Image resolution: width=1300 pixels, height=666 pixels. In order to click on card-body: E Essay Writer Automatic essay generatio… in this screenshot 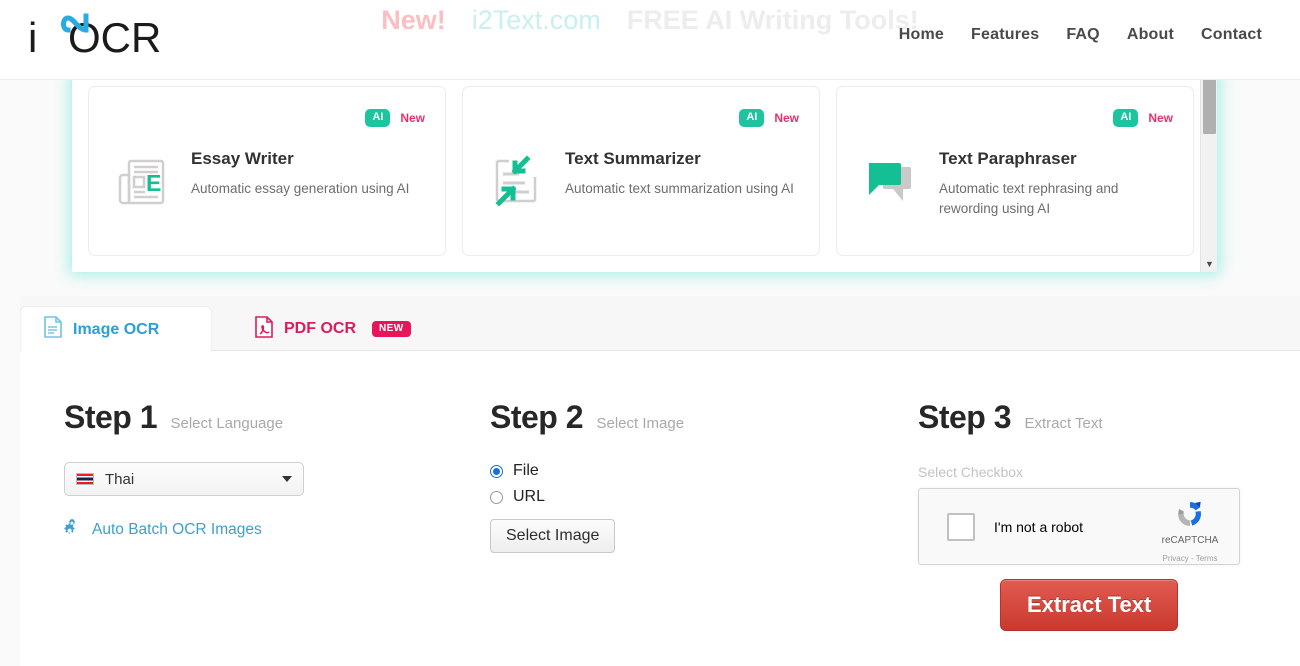, I will do `click(272, 181)`.